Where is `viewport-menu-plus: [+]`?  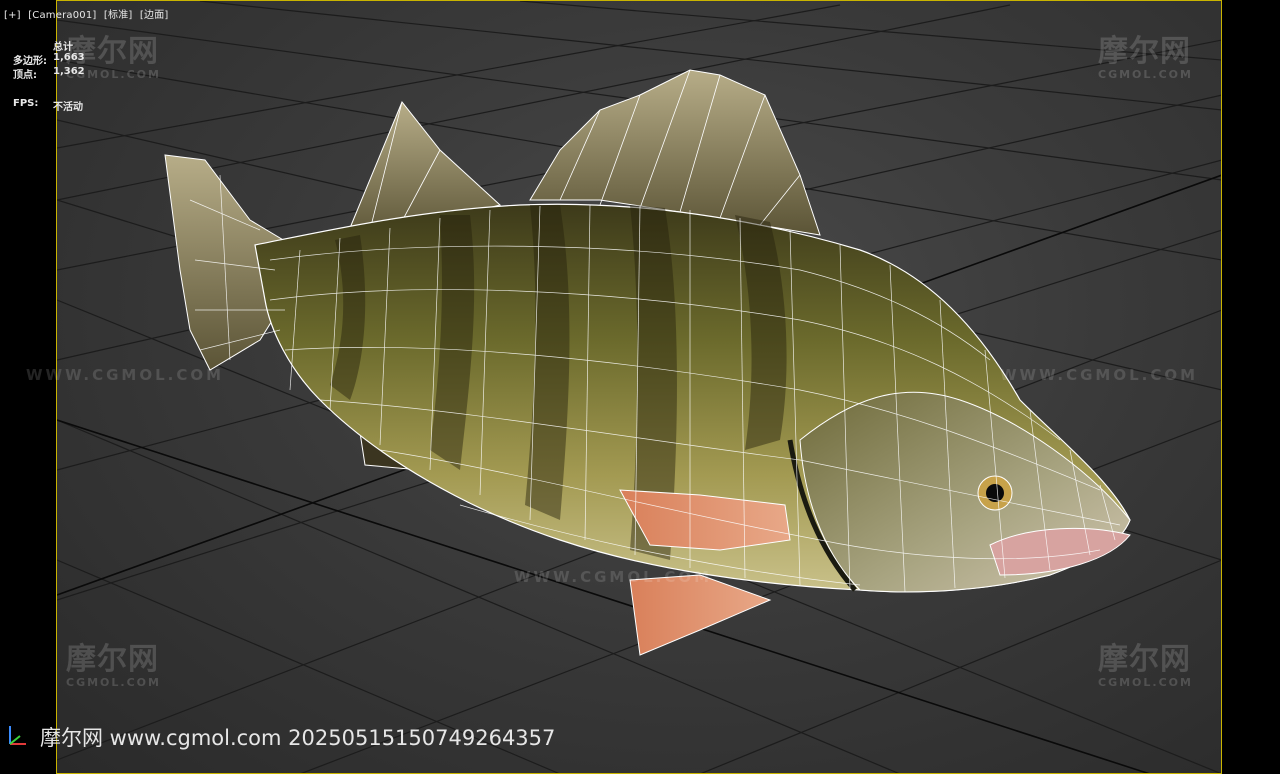
viewport-menu-plus: [+] is located at coordinates (12, 15).